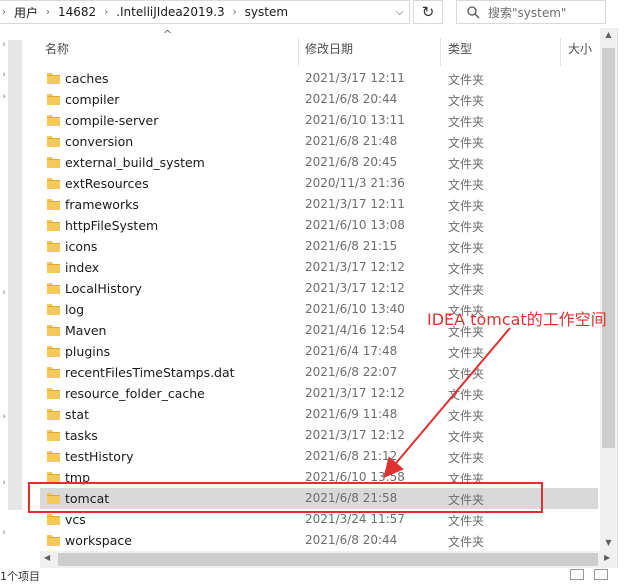  I want to click on file-date: 2021/6/8 22:07, so click(351, 372).